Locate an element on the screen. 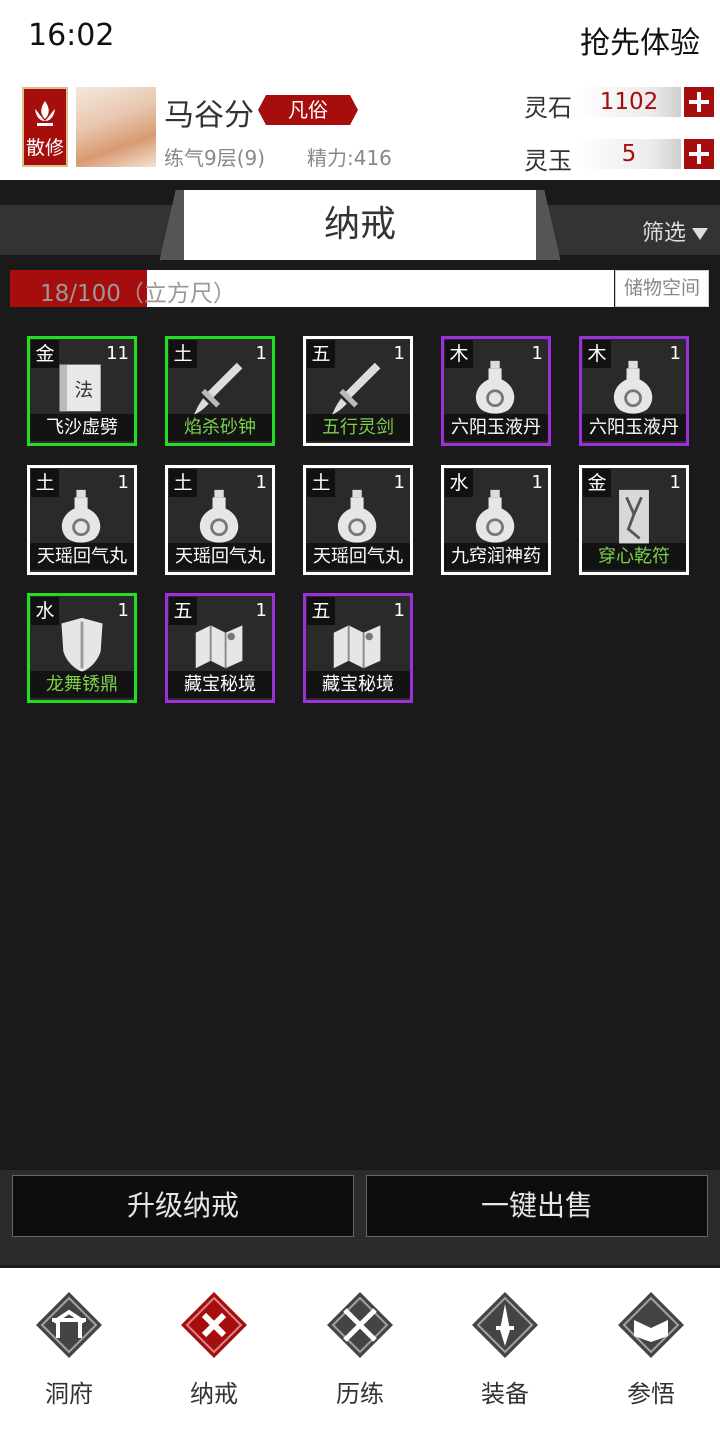 This screenshot has height=1440, width=720. book-icon is located at coordinates (651, 1325).